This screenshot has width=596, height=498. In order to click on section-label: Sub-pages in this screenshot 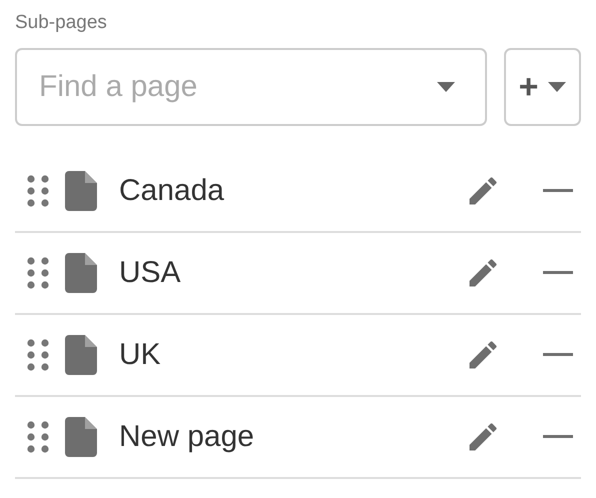, I will do `click(61, 23)`.